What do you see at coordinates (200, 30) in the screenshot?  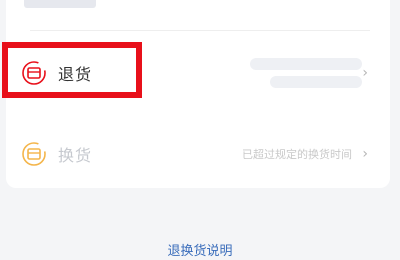 I see `section-divider` at bounding box center [200, 30].